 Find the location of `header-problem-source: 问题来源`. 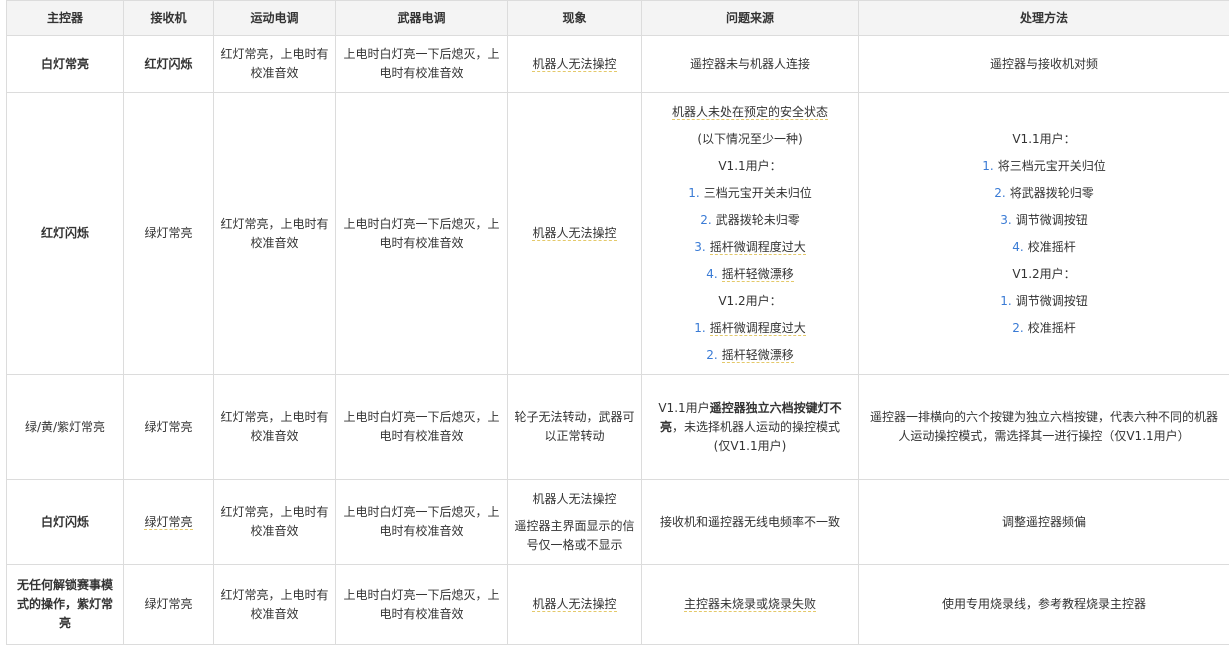

header-problem-source: 问题来源 is located at coordinates (750, 18).